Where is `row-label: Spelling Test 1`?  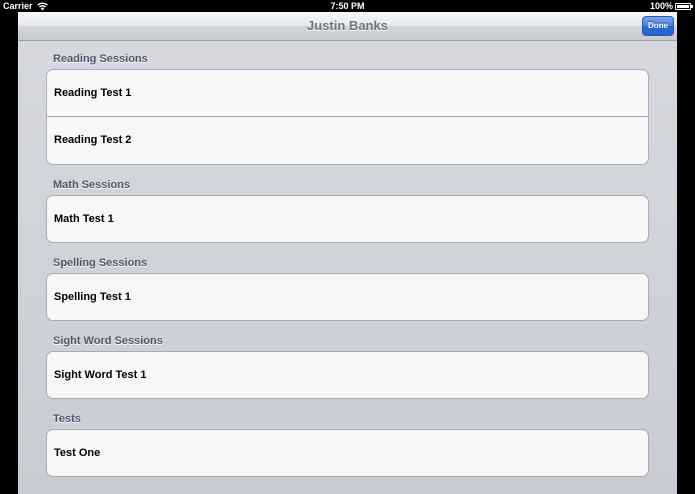
row-label: Spelling Test 1 is located at coordinates (92, 297).